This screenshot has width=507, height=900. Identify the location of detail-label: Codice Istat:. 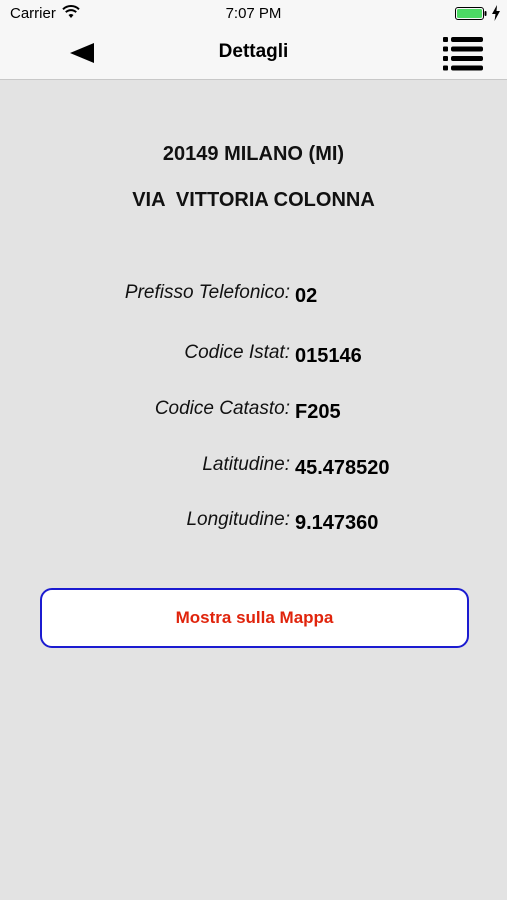
(237, 352).